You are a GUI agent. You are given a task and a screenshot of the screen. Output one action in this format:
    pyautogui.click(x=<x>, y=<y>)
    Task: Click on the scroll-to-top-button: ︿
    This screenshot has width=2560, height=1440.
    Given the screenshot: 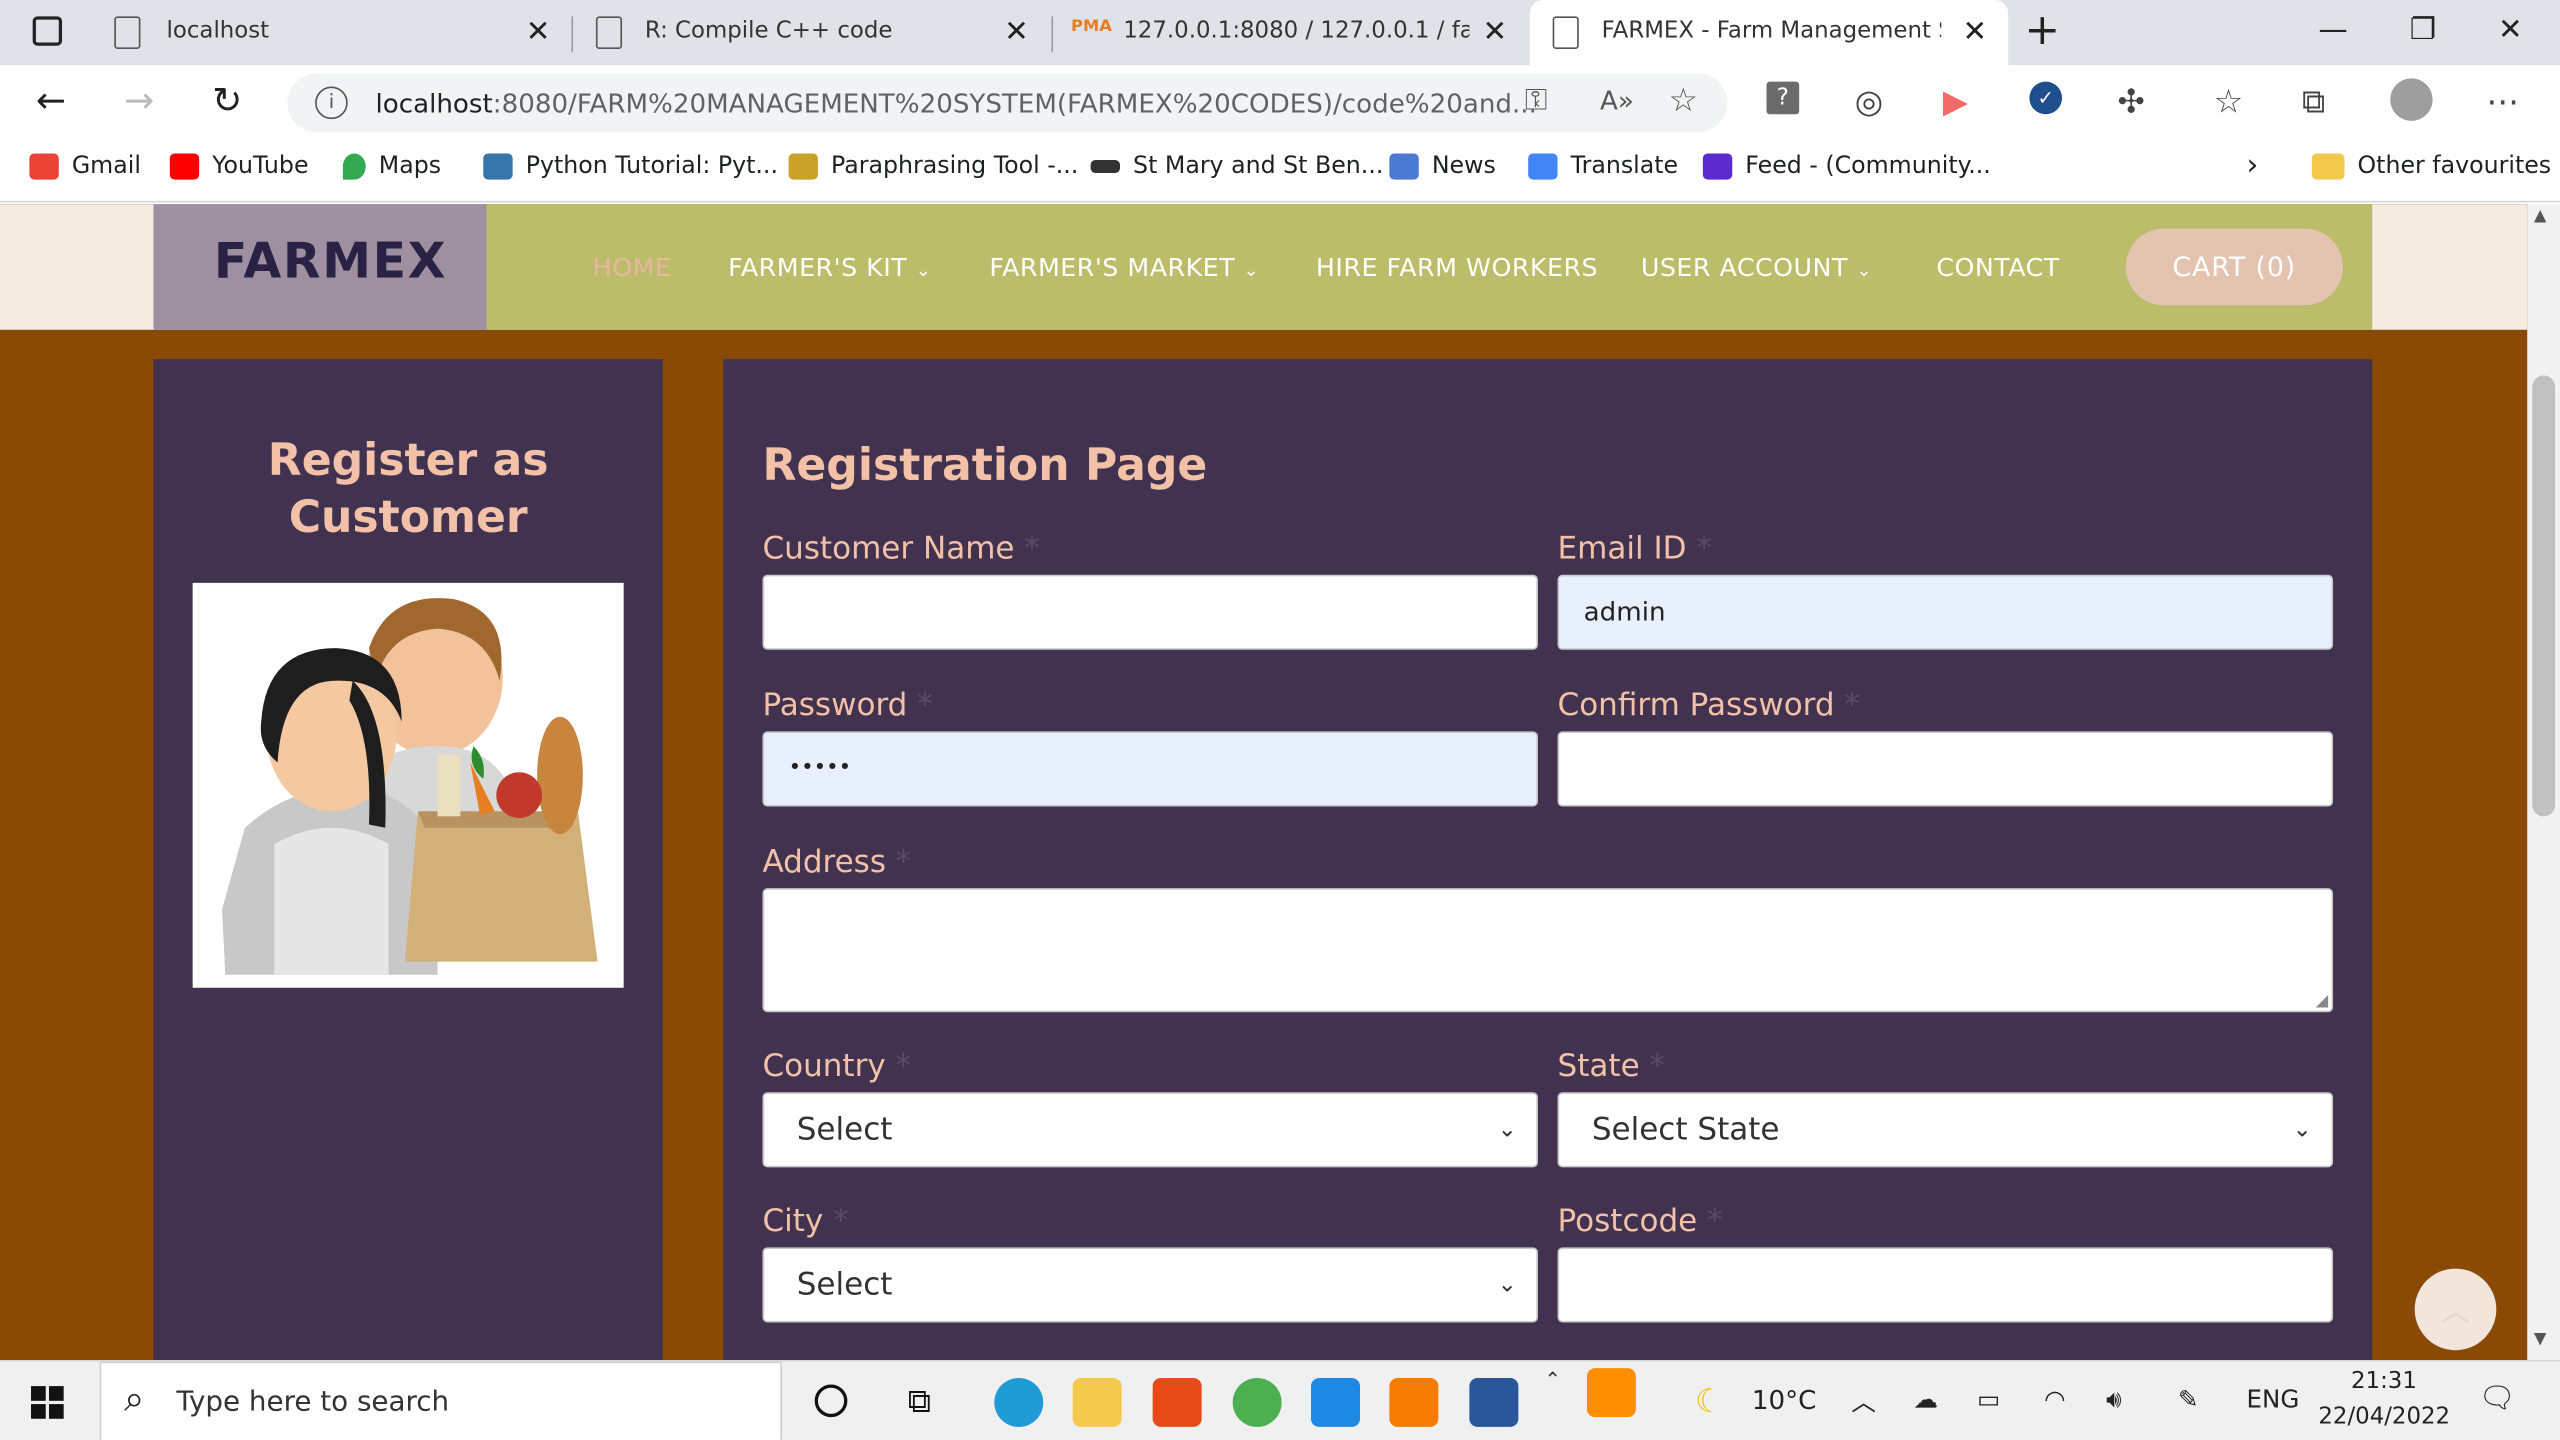 What is the action you would take?
    pyautogui.click(x=2455, y=1309)
    